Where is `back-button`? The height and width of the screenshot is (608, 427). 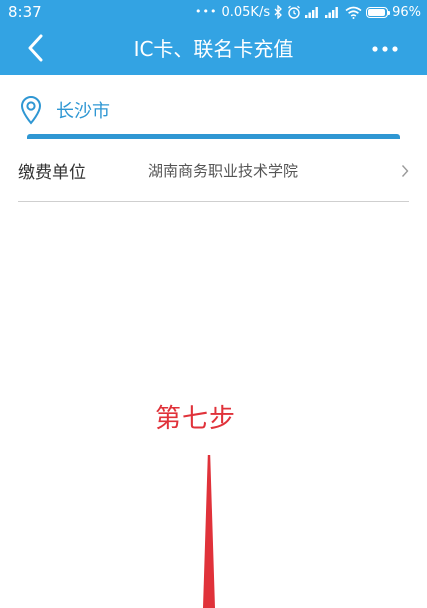 back-button is located at coordinates (35, 48).